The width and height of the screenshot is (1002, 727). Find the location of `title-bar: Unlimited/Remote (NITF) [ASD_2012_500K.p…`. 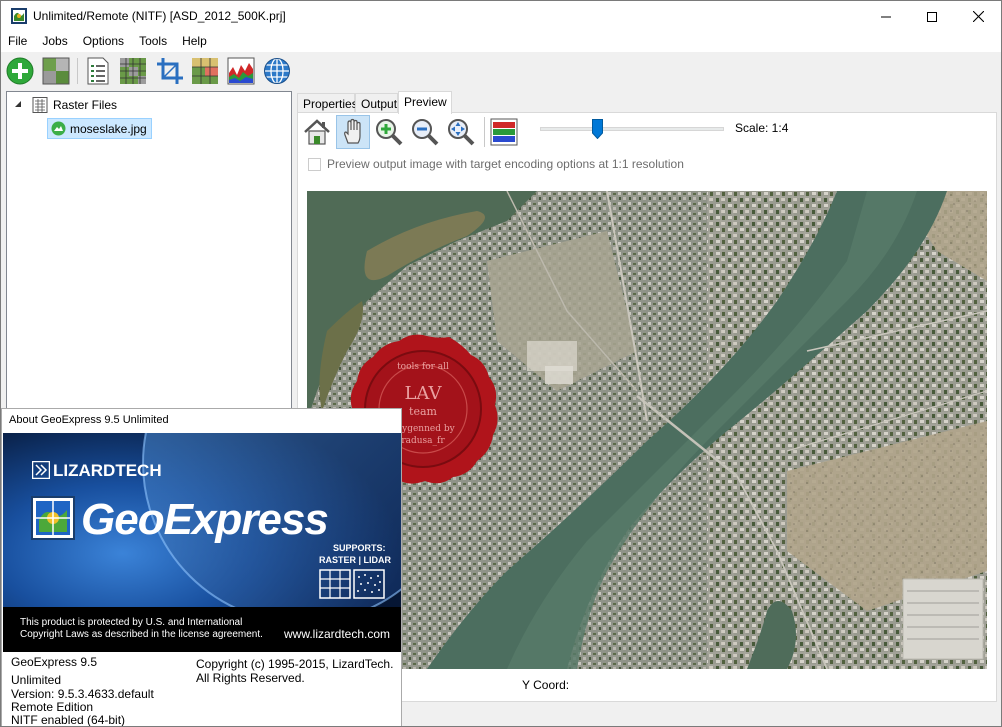

title-bar: Unlimited/Remote (NITF) [ASD_2012_500K.p… is located at coordinates (501, 16).